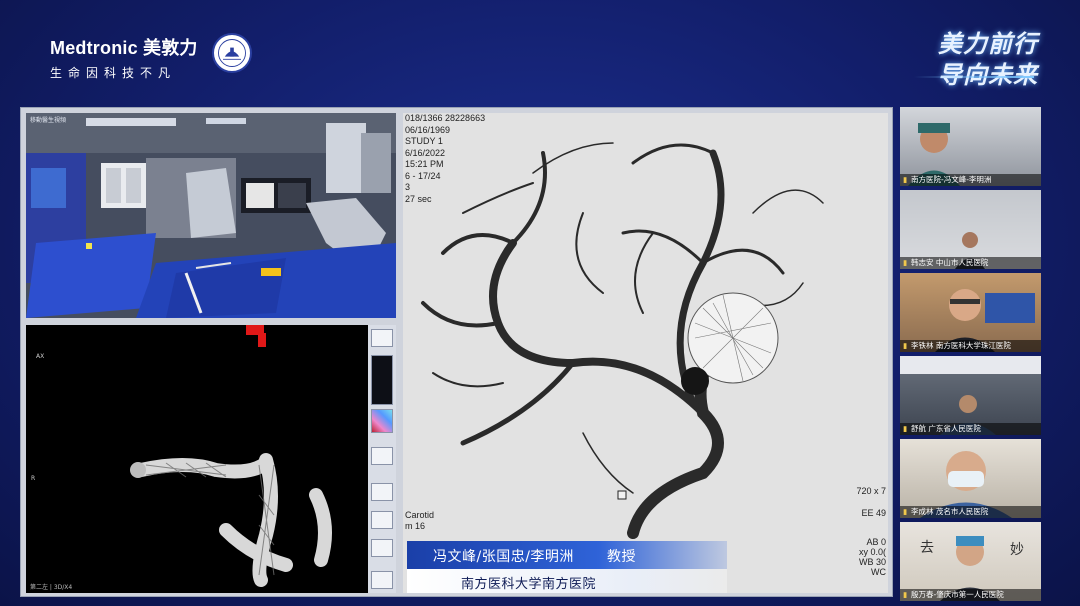 This screenshot has width=1080, height=606. I want to click on dsa-window-line: xy 0.0(, so click(872, 552).